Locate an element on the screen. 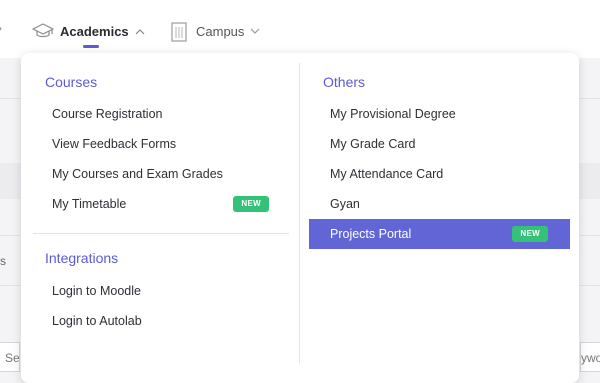  graduation-cap-icon is located at coordinates (43, 31).